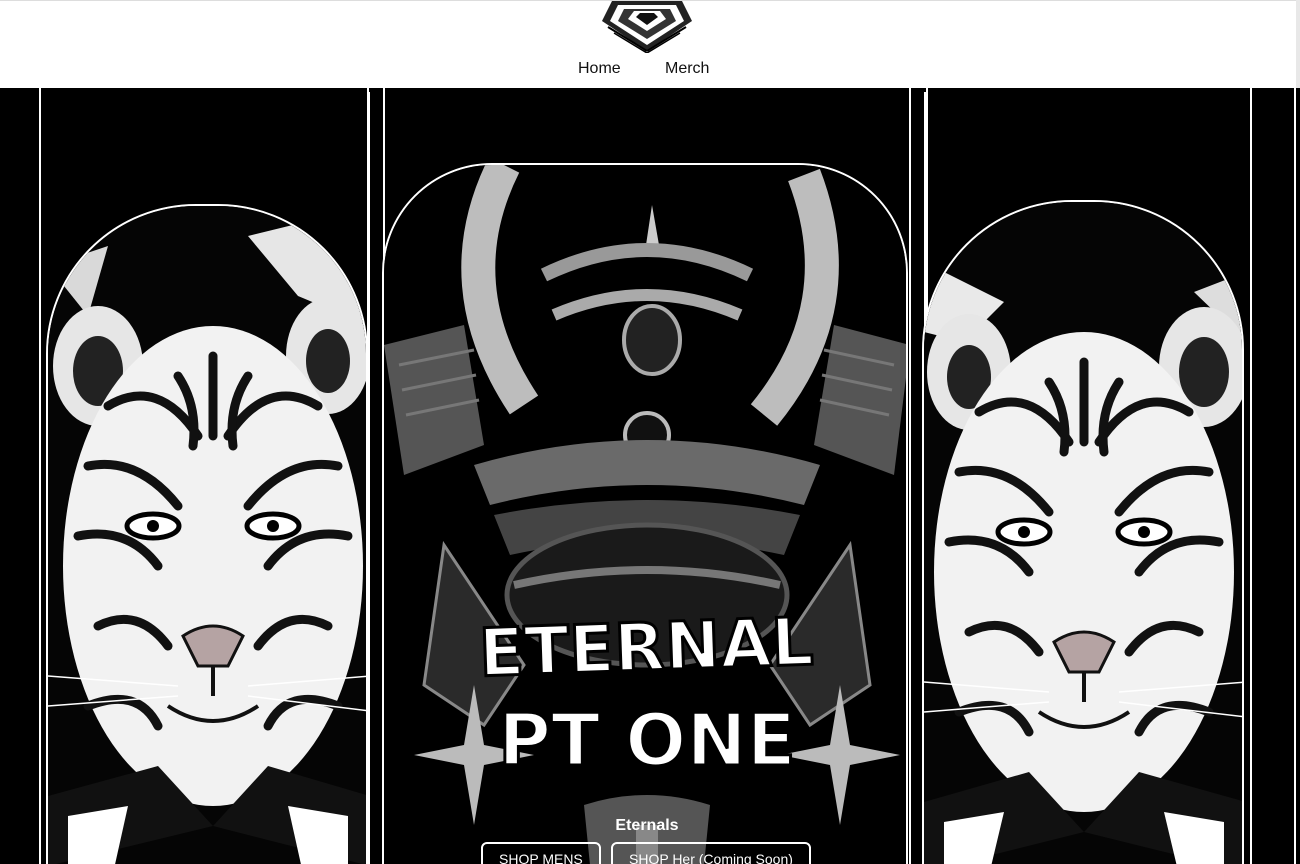 The height and width of the screenshot is (864, 1300). I want to click on collection-caption: Eternals, so click(647, 825).